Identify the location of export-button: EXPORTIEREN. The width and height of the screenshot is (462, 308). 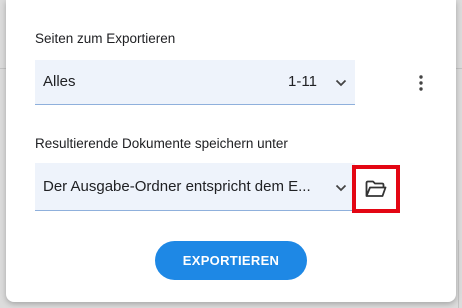
(231, 260).